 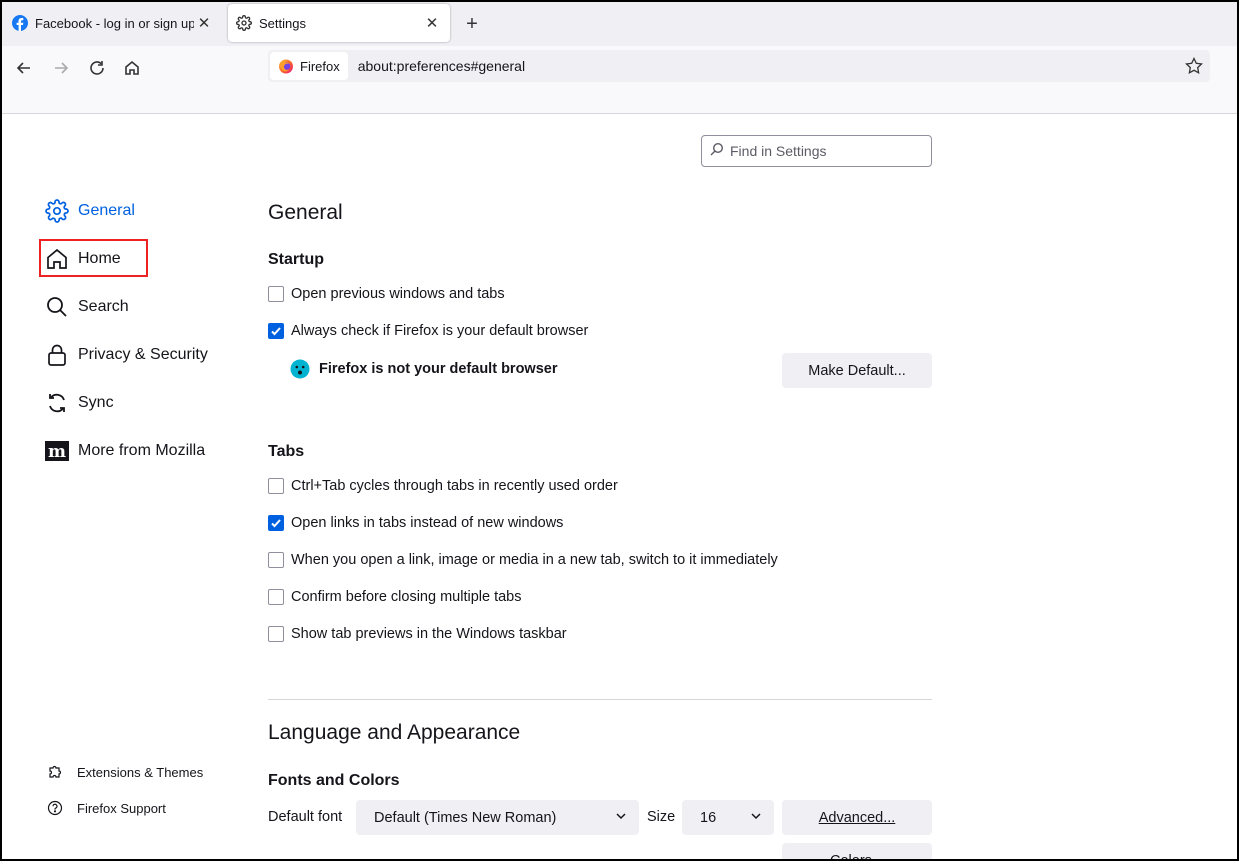 I want to click on language-appearance-title: Language and Appearance, so click(x=394, y=732).